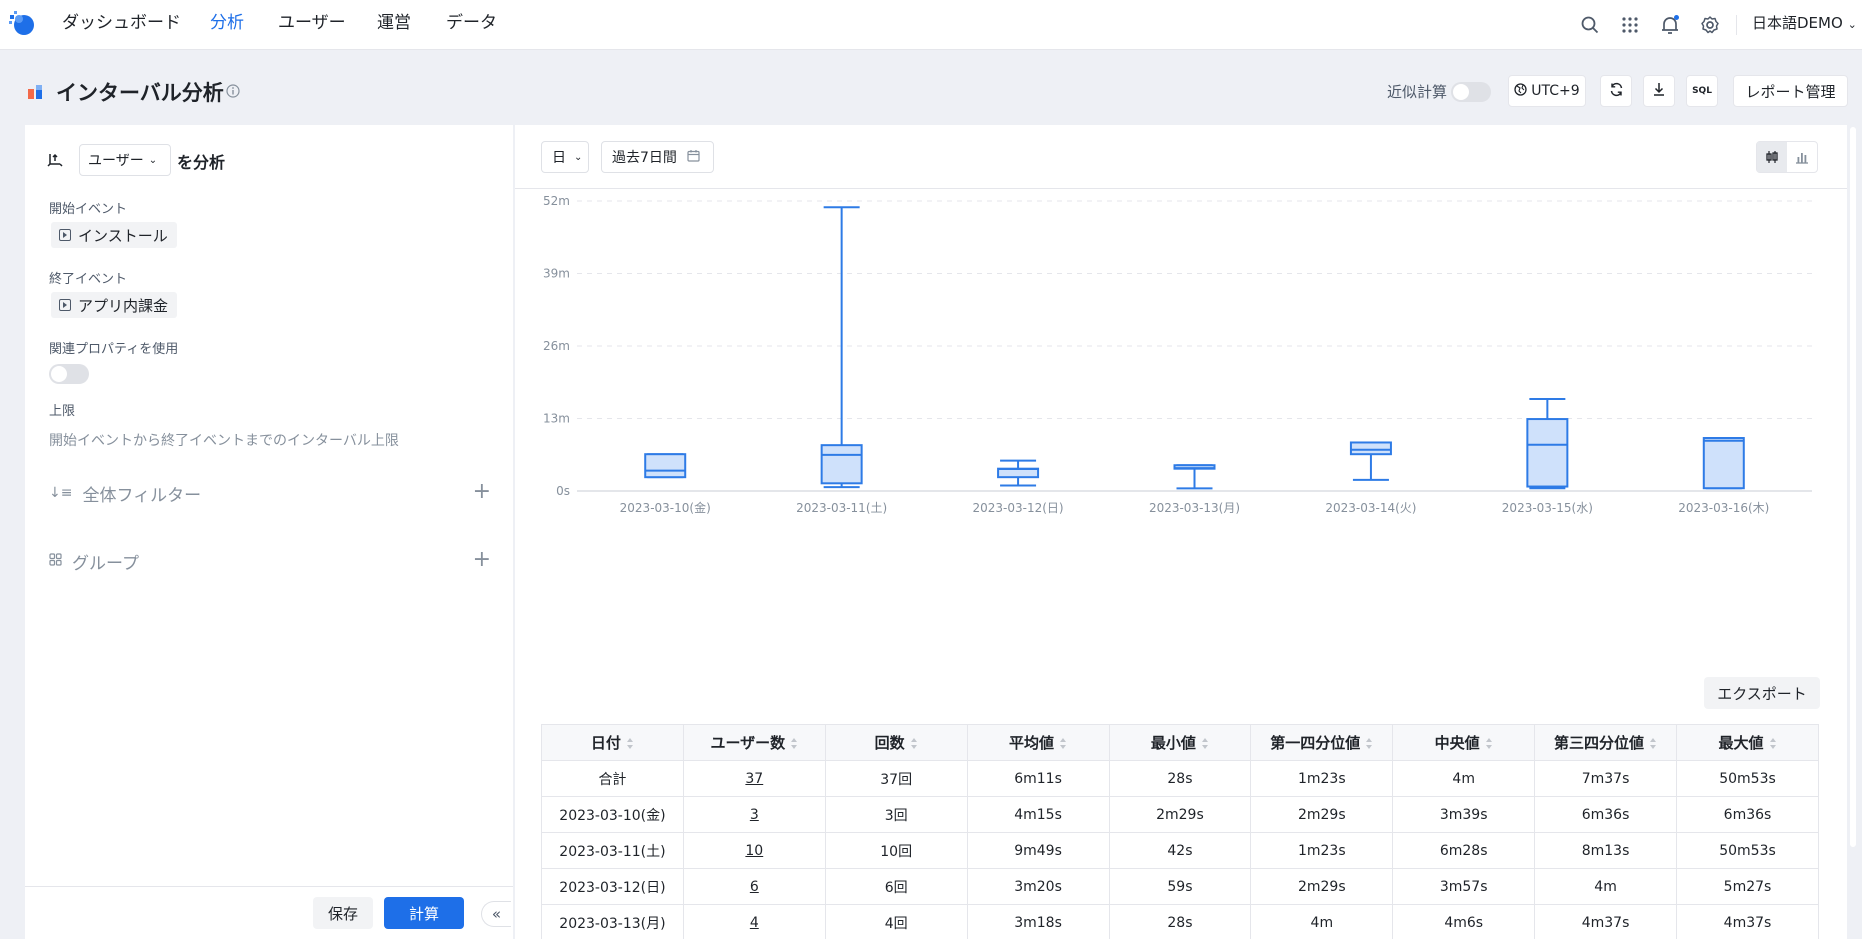 The height and width of the screenshot is (939, 1862). I want to click on column-header: 回数, so click(896, 742).